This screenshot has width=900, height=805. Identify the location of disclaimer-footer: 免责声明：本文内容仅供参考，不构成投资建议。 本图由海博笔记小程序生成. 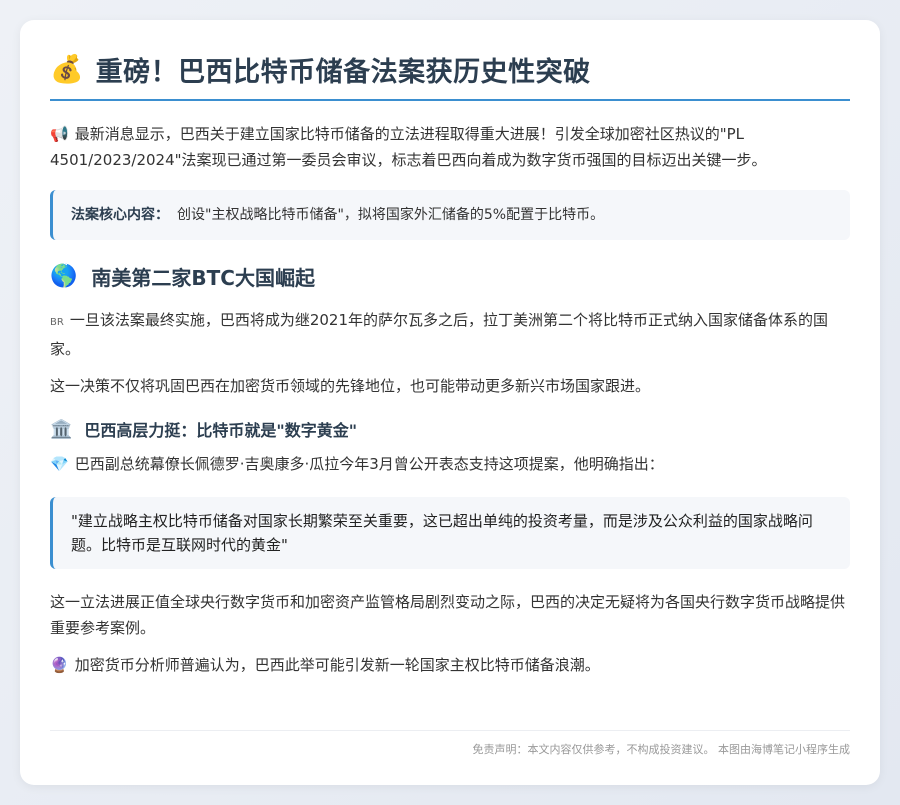
(450, 743).